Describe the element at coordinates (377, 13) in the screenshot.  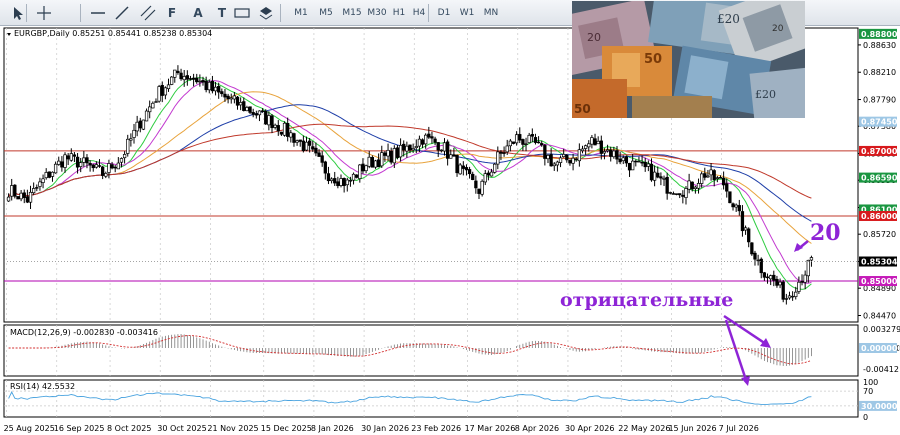
I see `timeframe-m30: M30` at that location.